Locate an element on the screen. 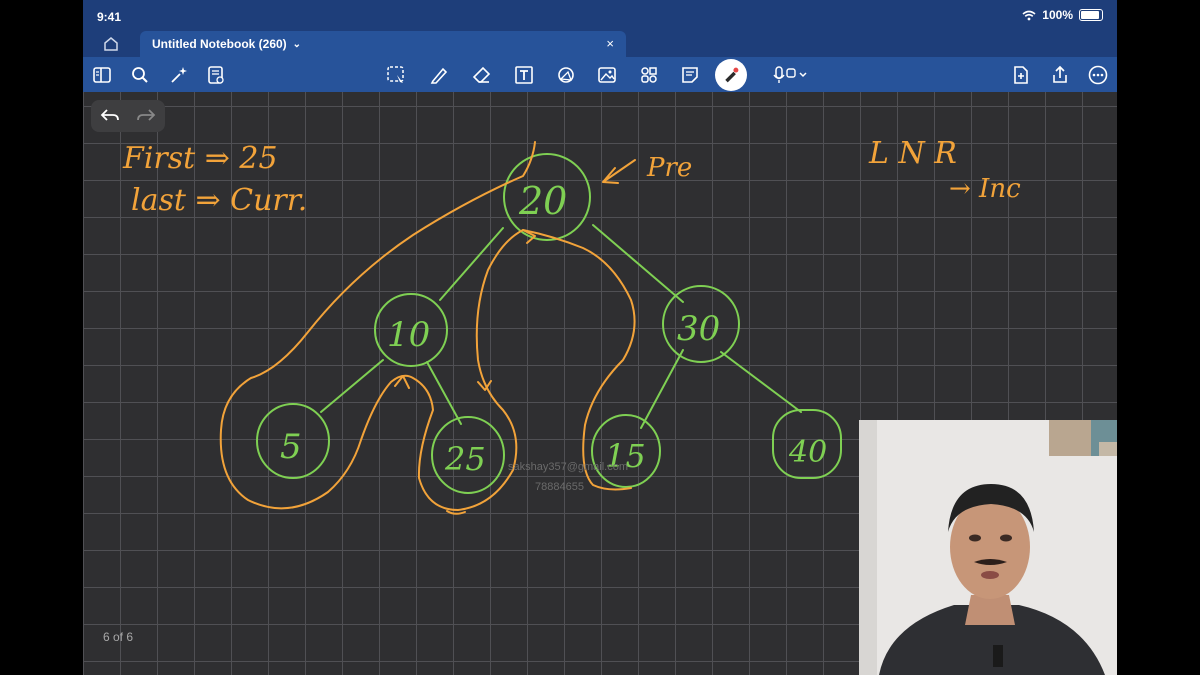  page-indicator: 6 of 6 is located at coordinates (118, 637).